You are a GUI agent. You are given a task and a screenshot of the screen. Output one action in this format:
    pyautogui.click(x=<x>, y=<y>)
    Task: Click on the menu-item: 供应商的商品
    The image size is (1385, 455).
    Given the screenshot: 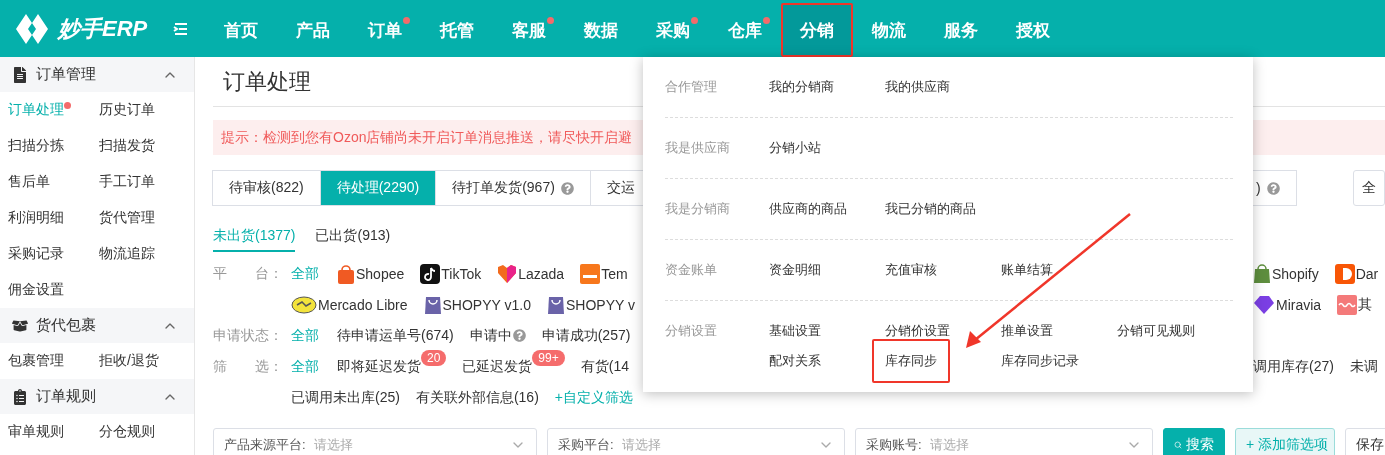 What is the action you would take?
    pyautogui.click(x=808, y=209)
    